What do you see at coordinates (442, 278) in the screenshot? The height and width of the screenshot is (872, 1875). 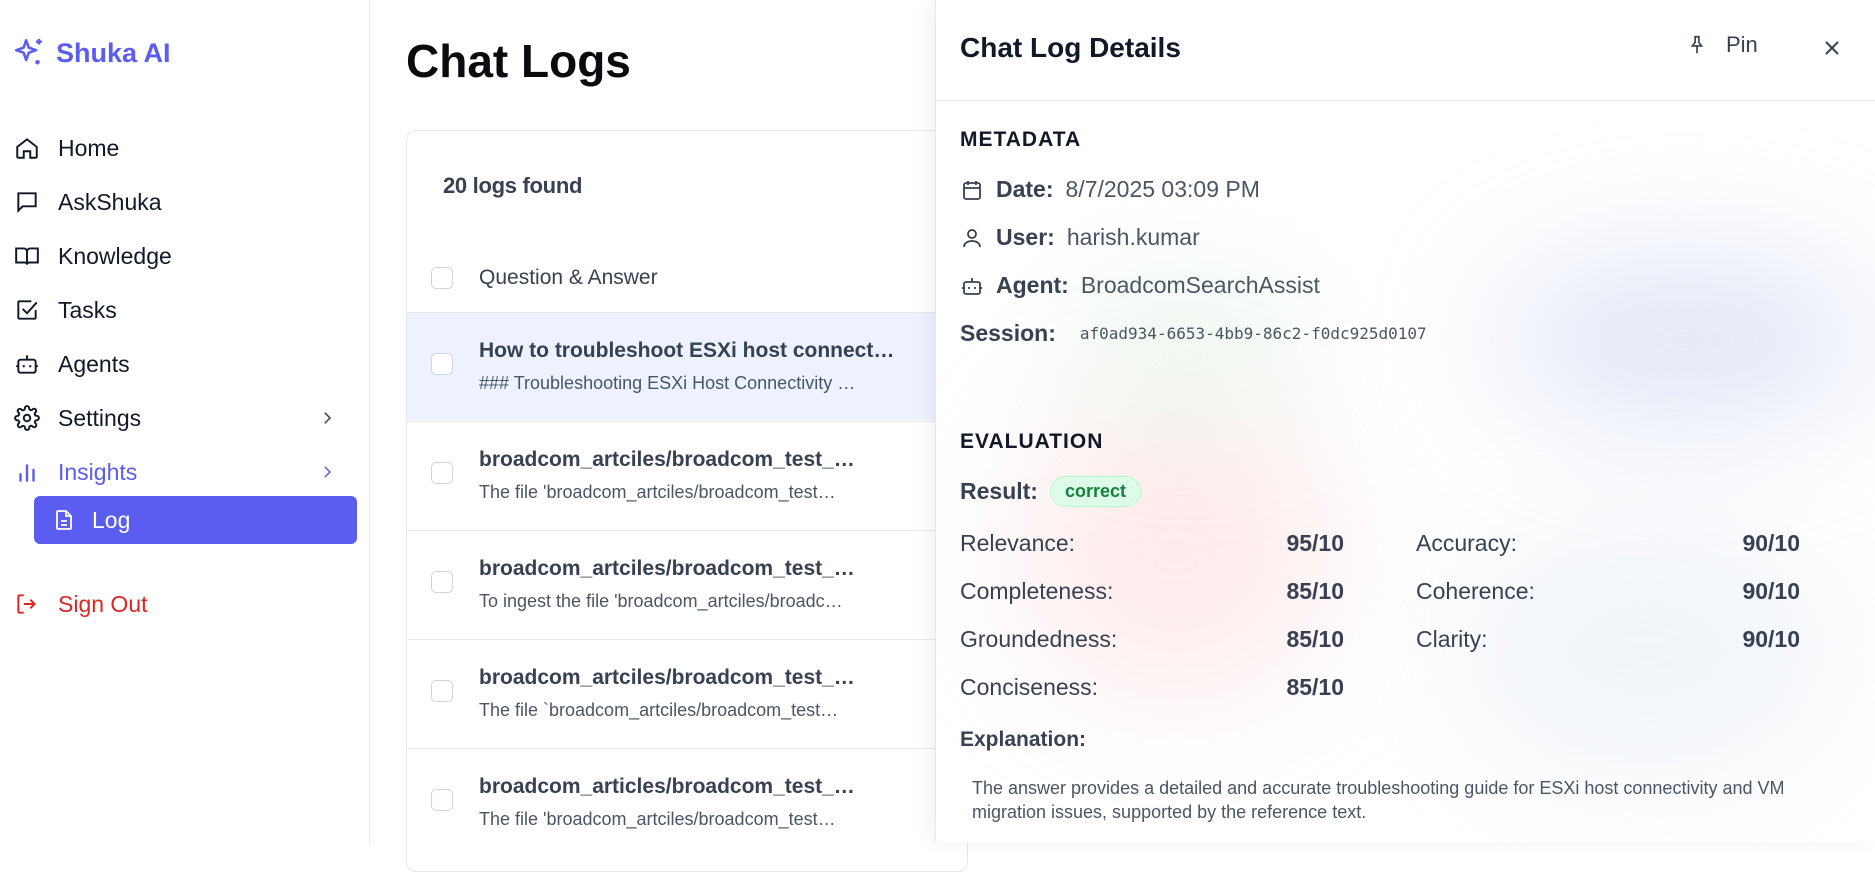 I see `select-all-checkbox` at bounding box center [442, 278].